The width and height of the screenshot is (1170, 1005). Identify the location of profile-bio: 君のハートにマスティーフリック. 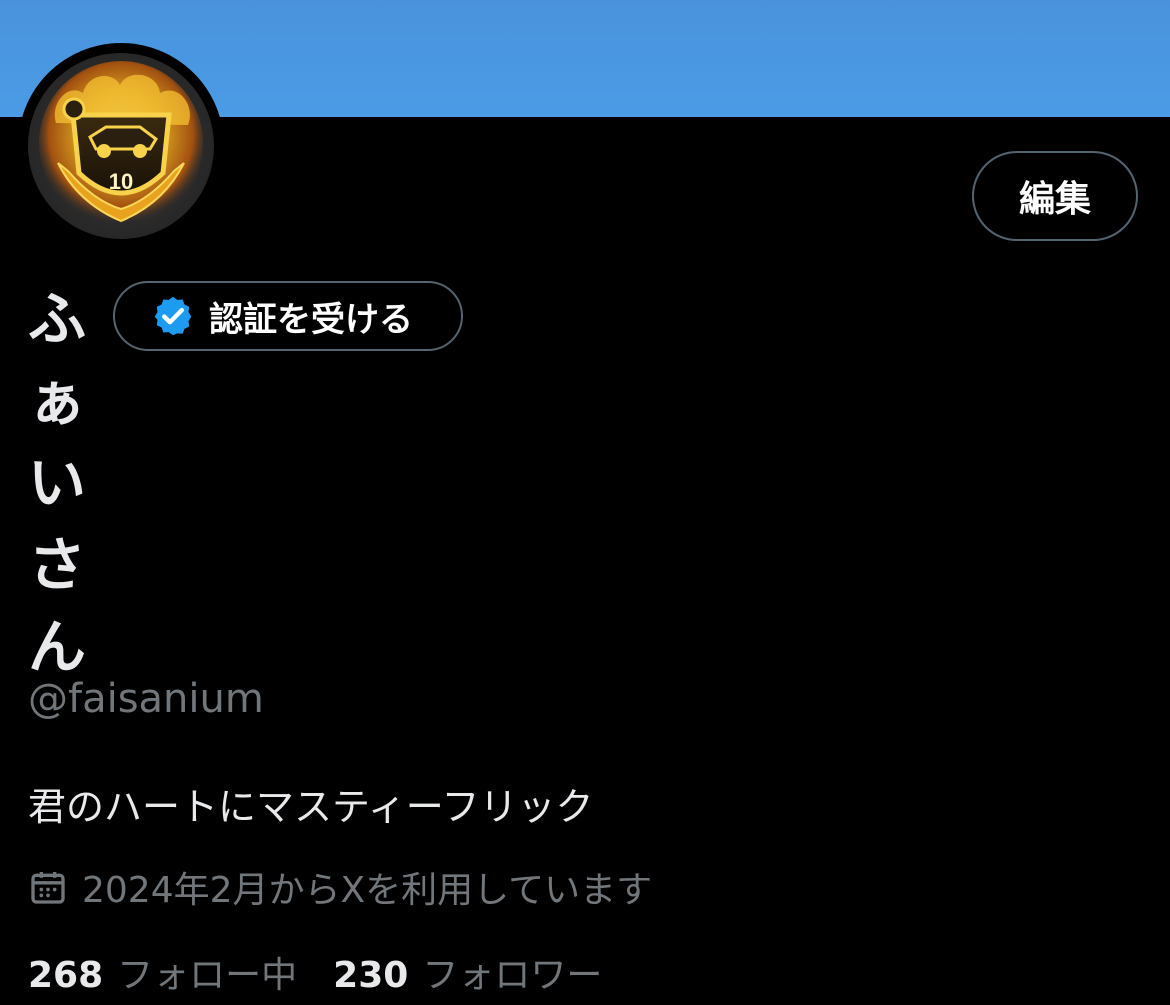
(311, 807).